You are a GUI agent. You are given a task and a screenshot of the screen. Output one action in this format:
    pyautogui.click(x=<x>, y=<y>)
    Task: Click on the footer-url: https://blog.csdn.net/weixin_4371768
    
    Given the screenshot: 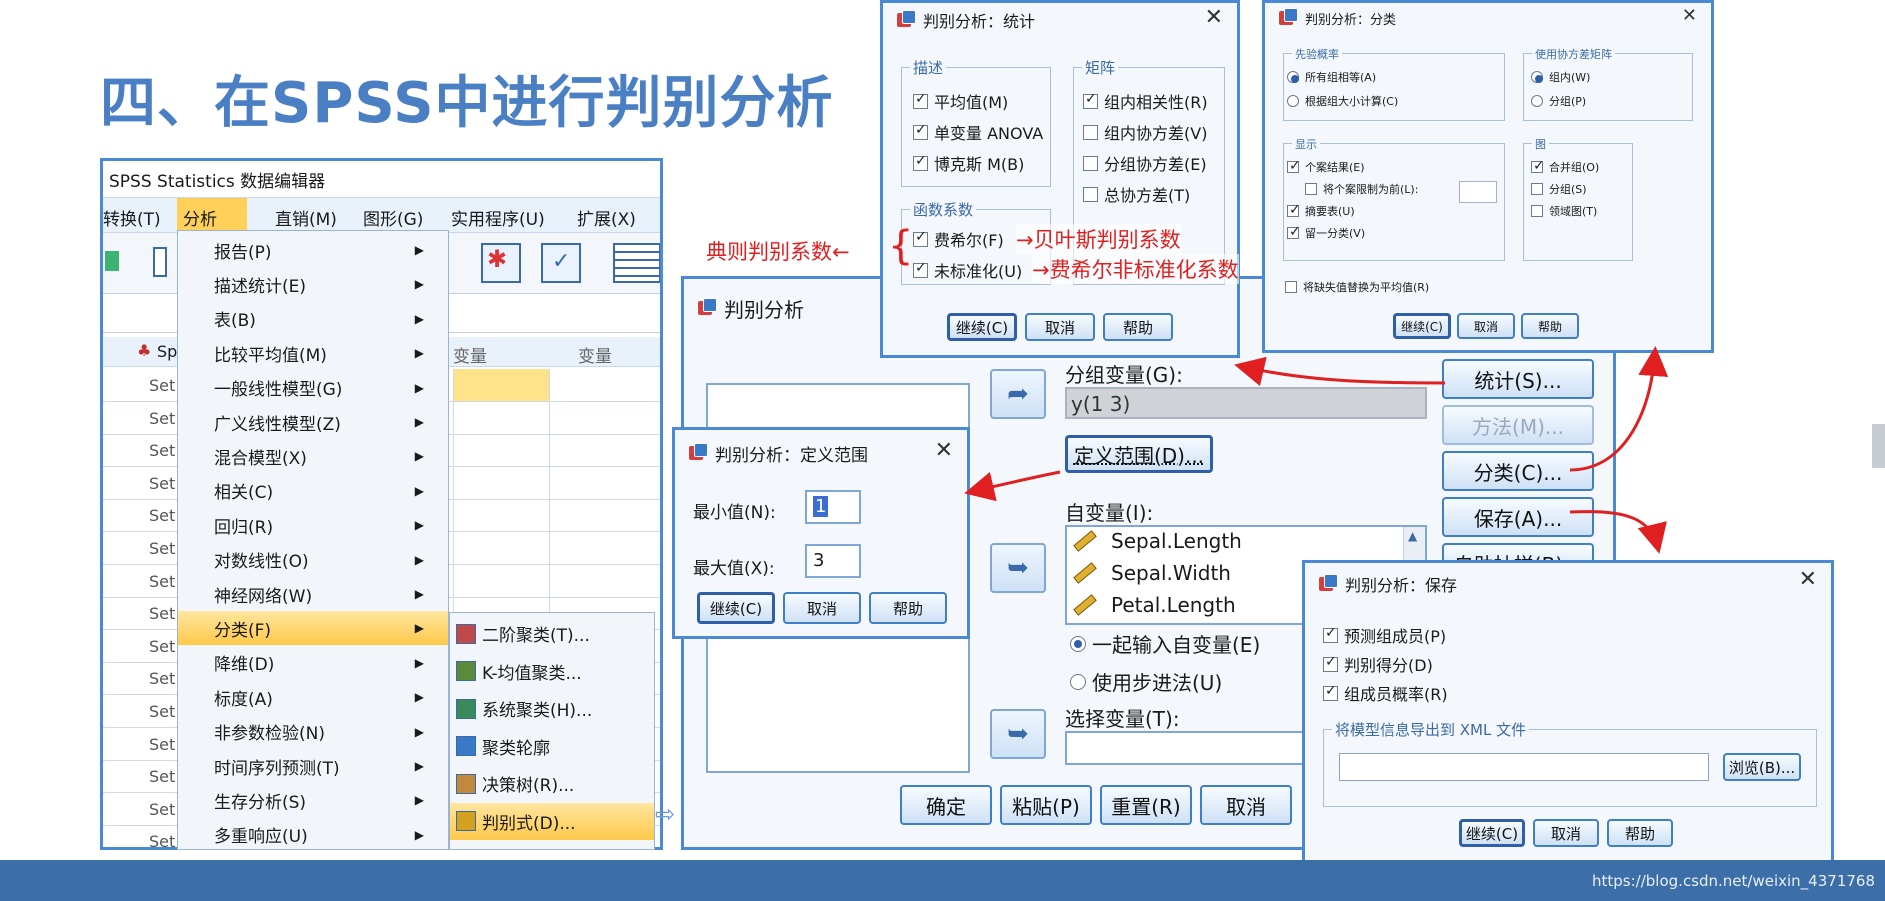 What is the action you would take?
    pyautogui.click(x=1733, y=881)
    